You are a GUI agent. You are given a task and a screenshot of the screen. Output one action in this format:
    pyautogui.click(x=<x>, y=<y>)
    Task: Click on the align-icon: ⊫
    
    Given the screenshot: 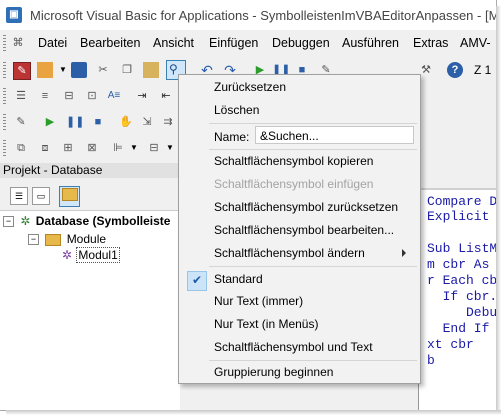 What is the action you would take?
    pyautogui.click(x=118, y=148)
    